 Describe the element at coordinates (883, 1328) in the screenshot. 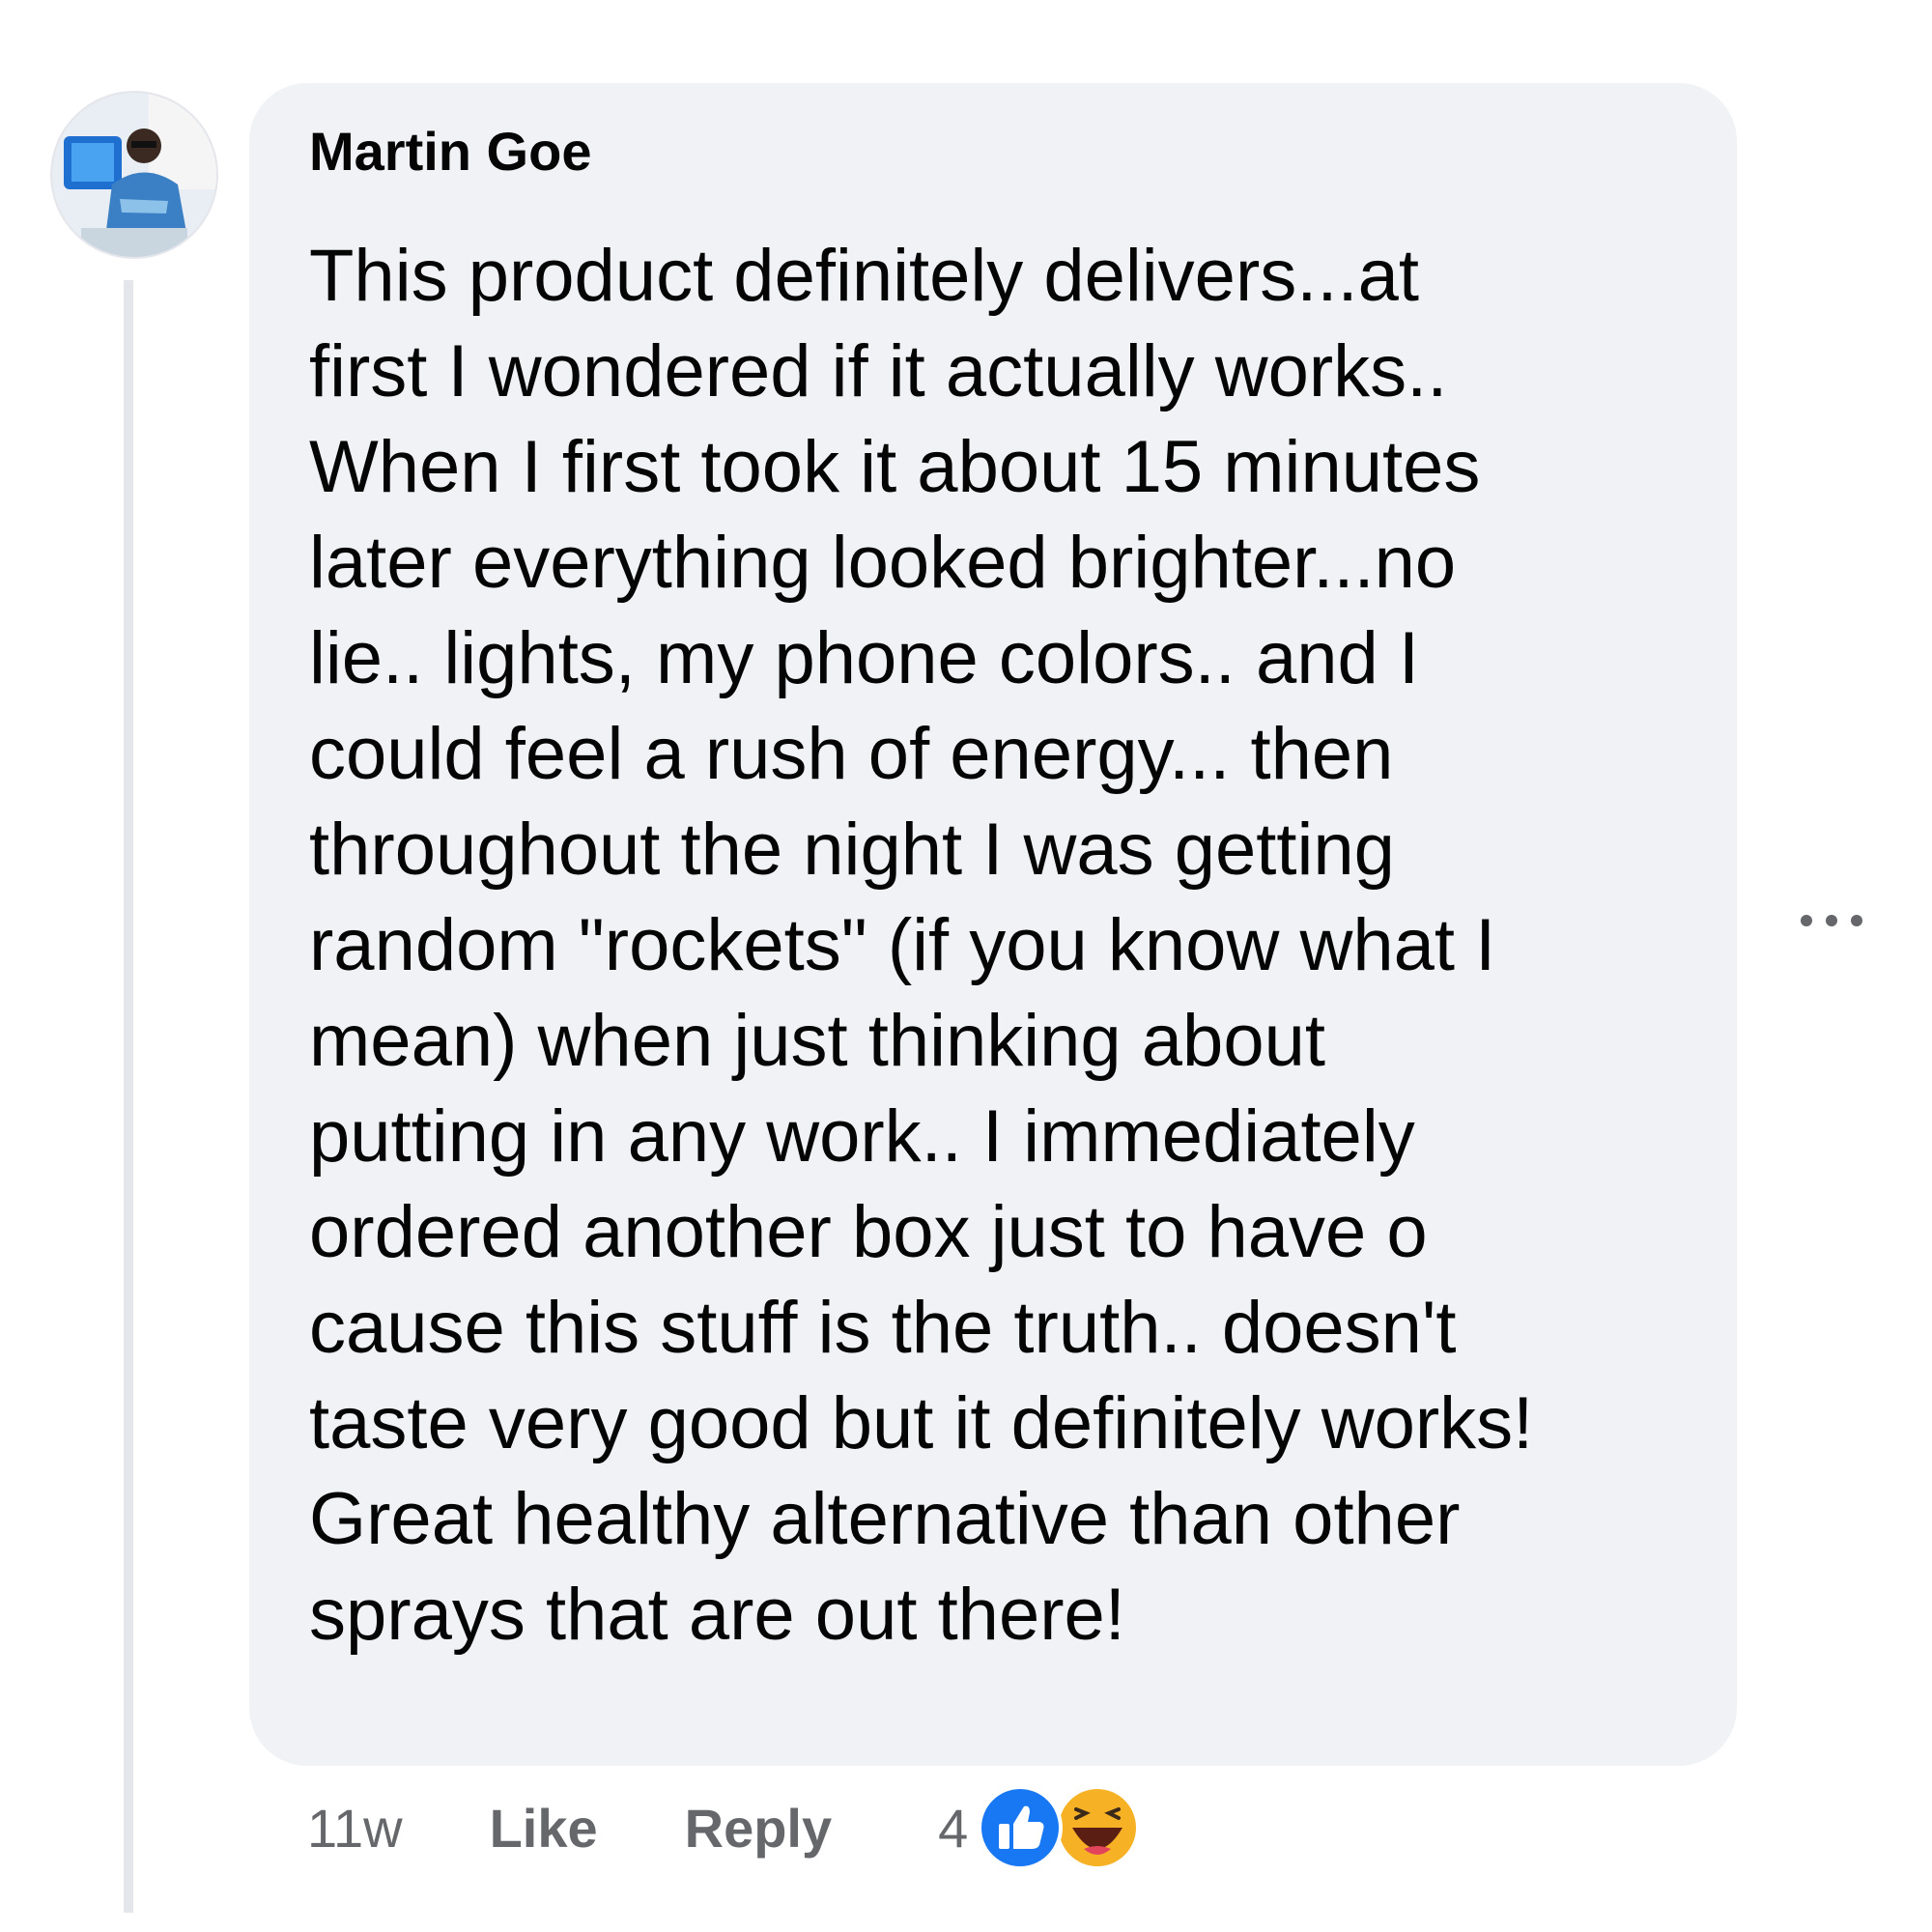

I see `comment-text-line: cause this stuff is the truth.. doesn't` at that location.